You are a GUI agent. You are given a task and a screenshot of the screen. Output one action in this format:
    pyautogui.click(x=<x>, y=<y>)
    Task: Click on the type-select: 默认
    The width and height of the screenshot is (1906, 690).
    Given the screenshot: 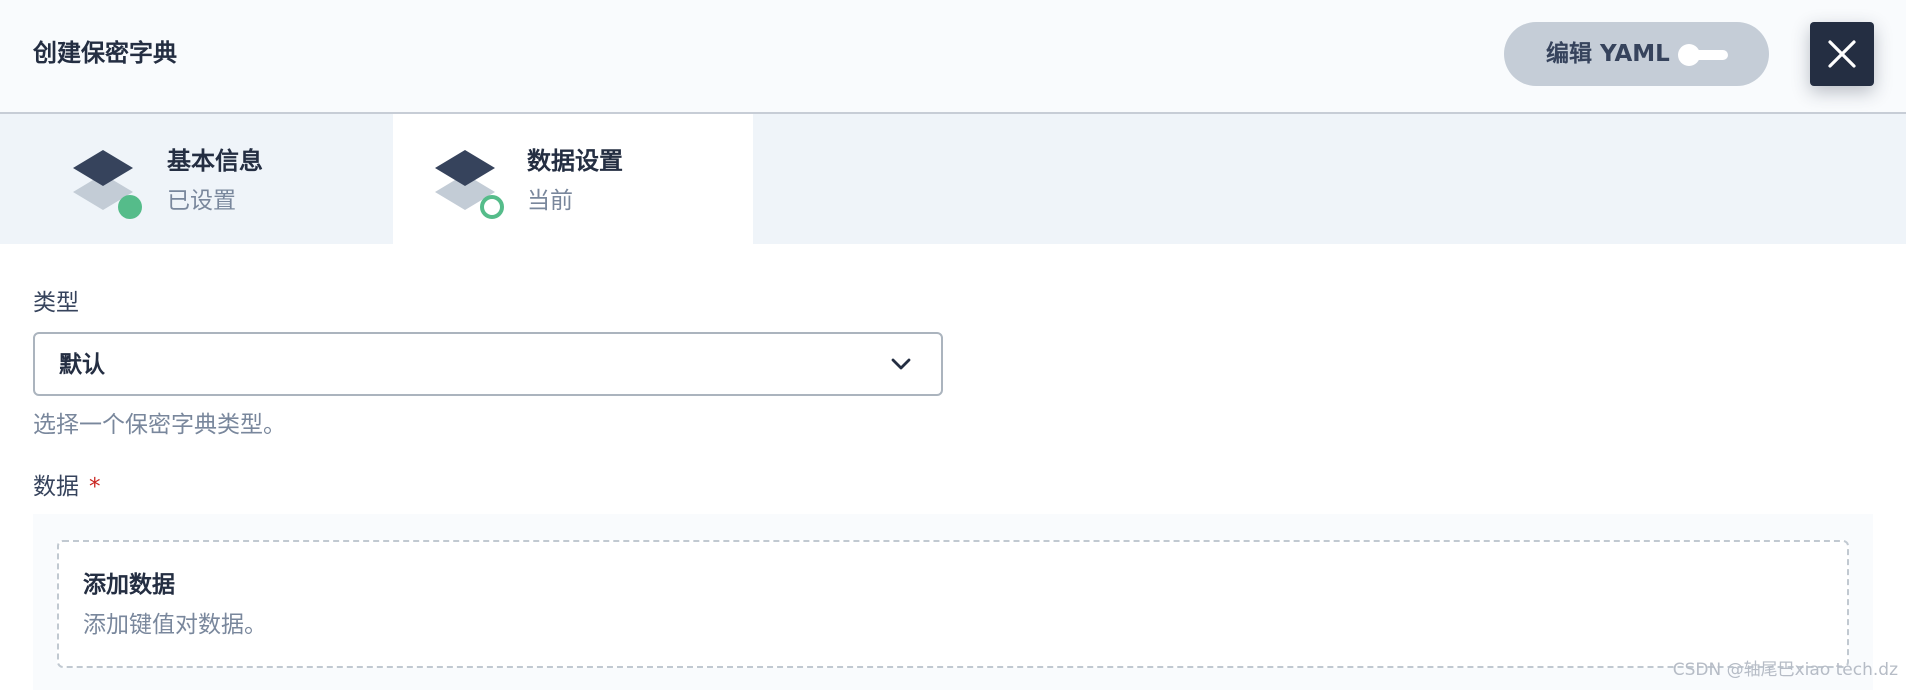 What is the action you would take?
    pyautogui.click(x=488, y=364)
    